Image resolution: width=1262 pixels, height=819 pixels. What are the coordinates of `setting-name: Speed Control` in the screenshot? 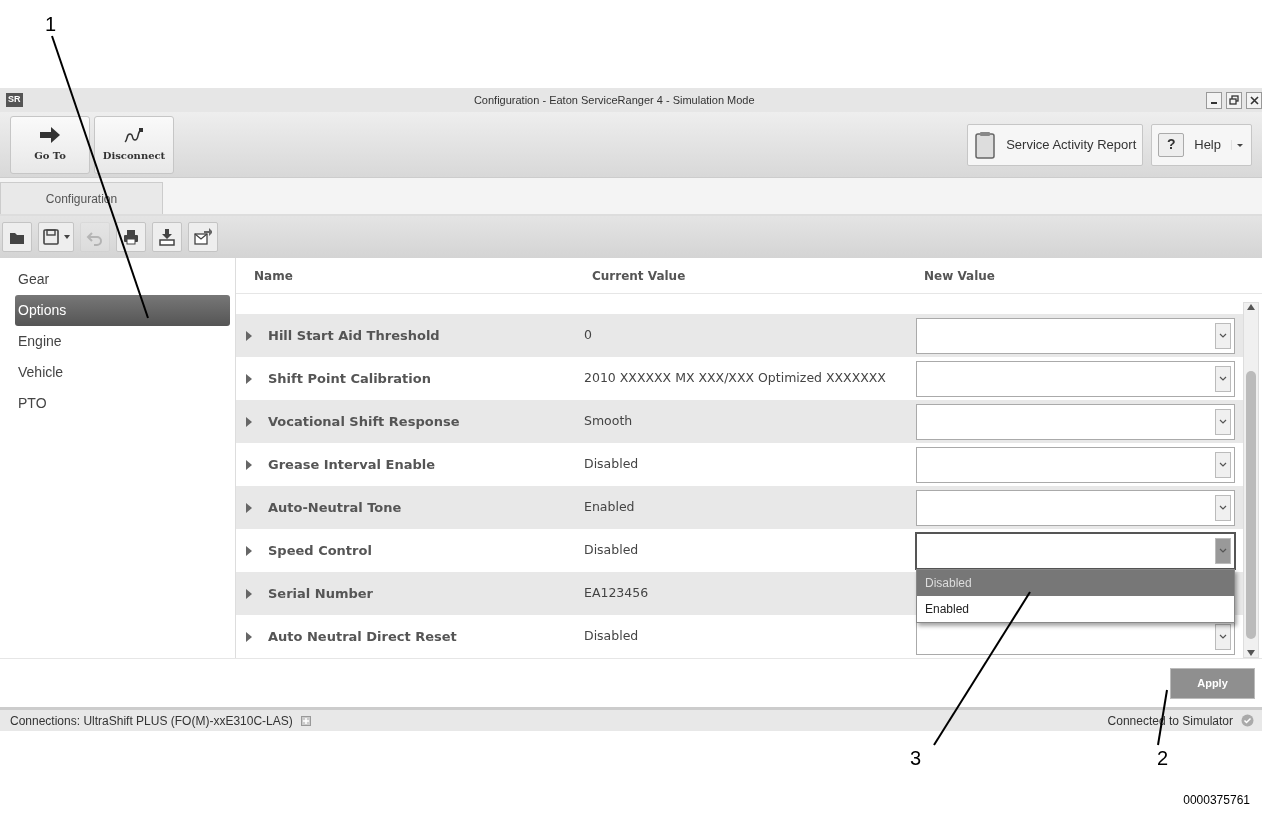 It's located at (320, 550).